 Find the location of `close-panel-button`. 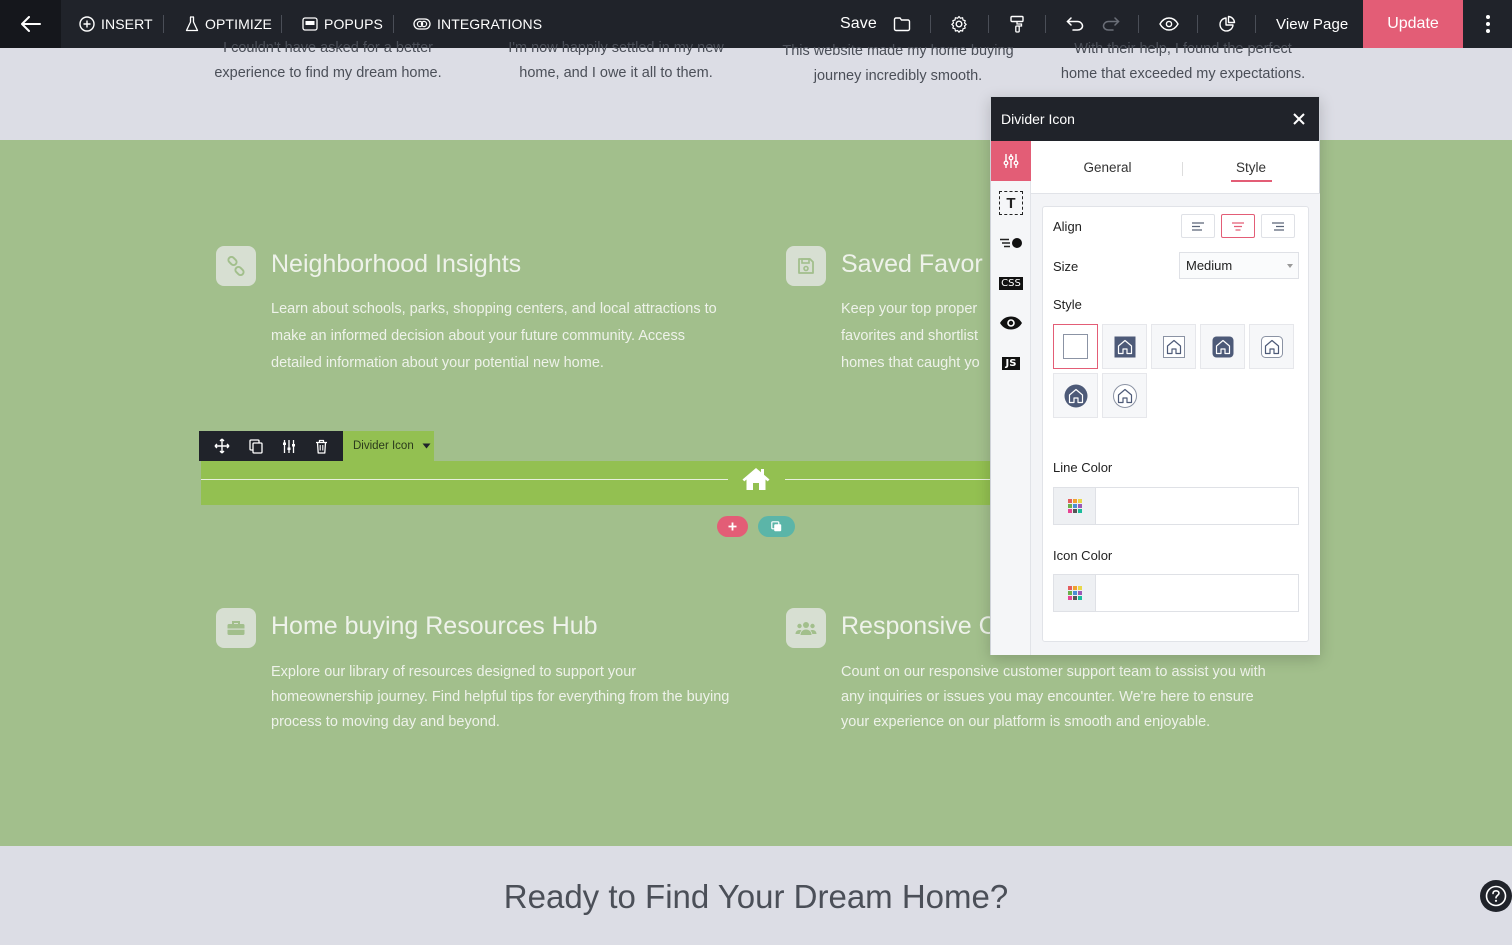

close-panel-button is located at coordinates (1299, 119).